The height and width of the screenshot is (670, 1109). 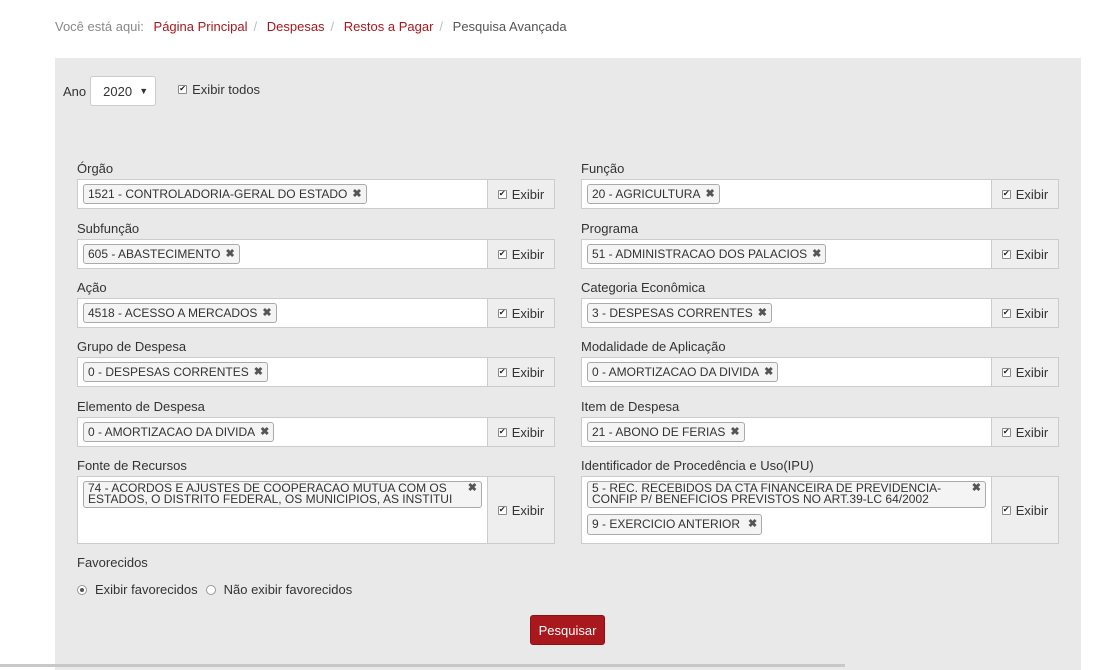 I want to click on search-button: Pesquisar, so click(x=567, y=630).